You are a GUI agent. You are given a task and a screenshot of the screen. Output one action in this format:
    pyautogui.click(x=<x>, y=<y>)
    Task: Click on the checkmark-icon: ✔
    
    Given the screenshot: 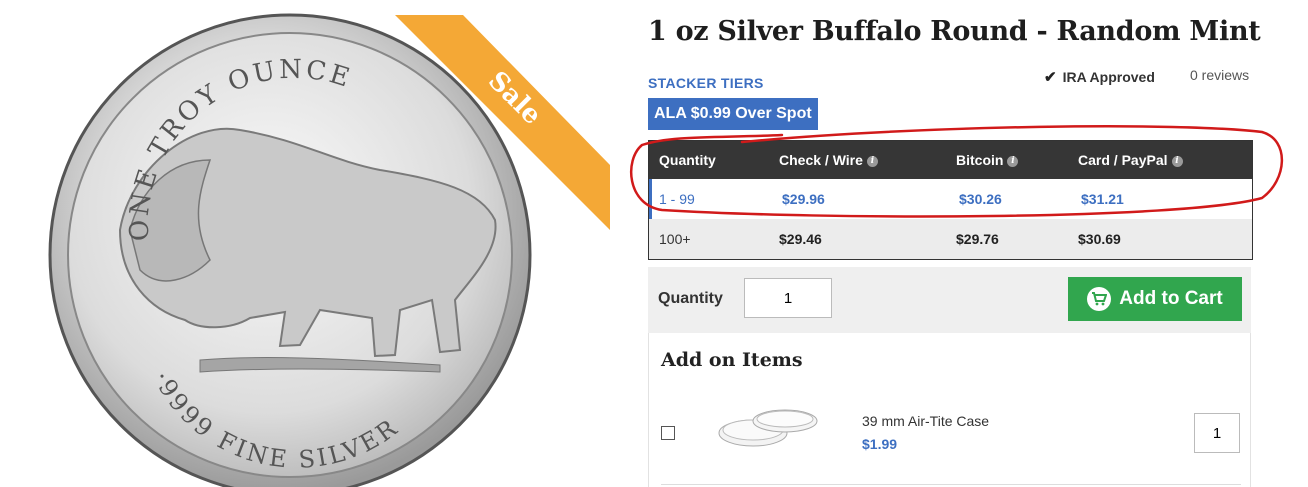 What is the action you would take?
    pyautogui.click(x=1050, y=77)
    